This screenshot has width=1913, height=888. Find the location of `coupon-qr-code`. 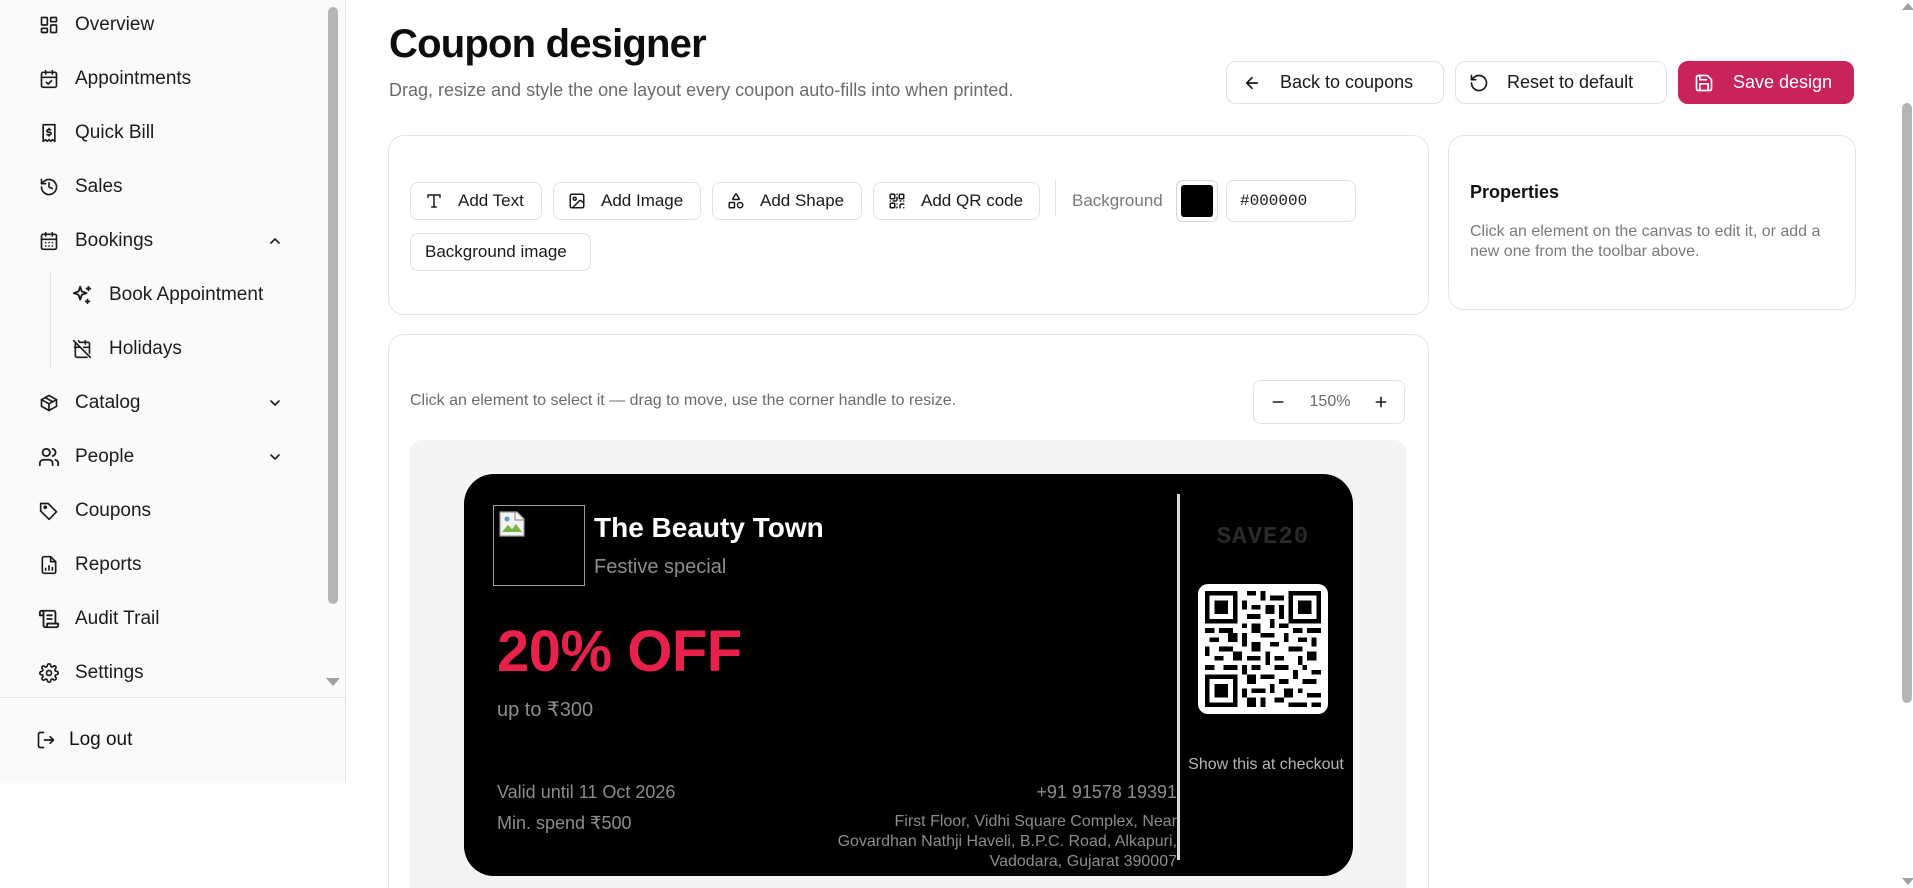

coupon-qr-code is located at coordinates (1263, 649).